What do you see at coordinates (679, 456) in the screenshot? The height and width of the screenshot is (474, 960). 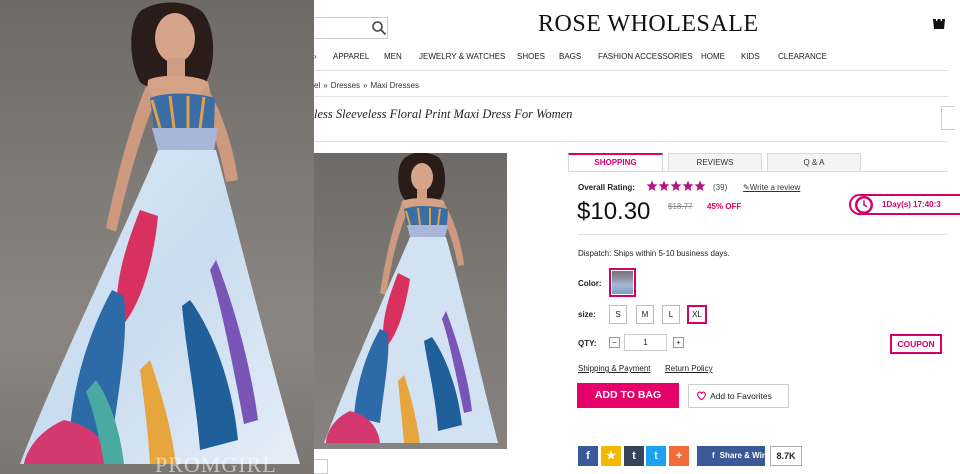 I see `plus-icon: +` at bounding box center [679, 456].